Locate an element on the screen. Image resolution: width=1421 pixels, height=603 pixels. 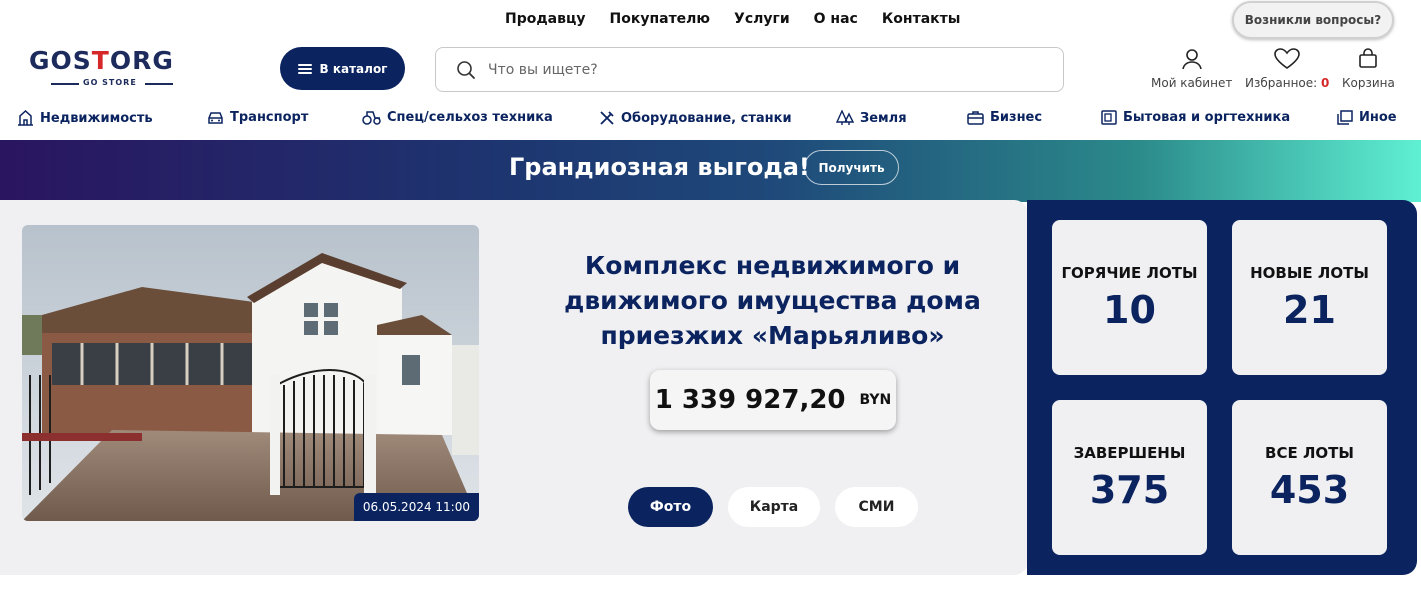
tab-media: СМИ is located at coordinates (876, 507).